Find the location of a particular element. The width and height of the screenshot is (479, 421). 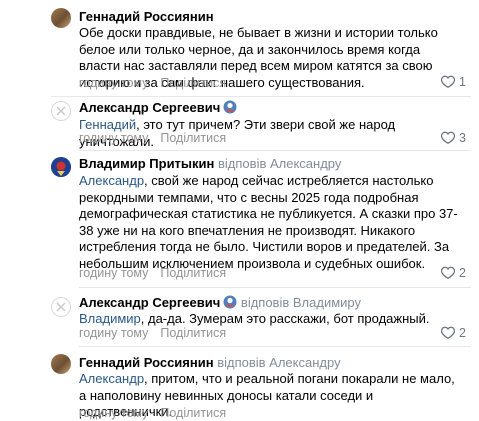

like-button: 3 is located at coordinates (453, 138).